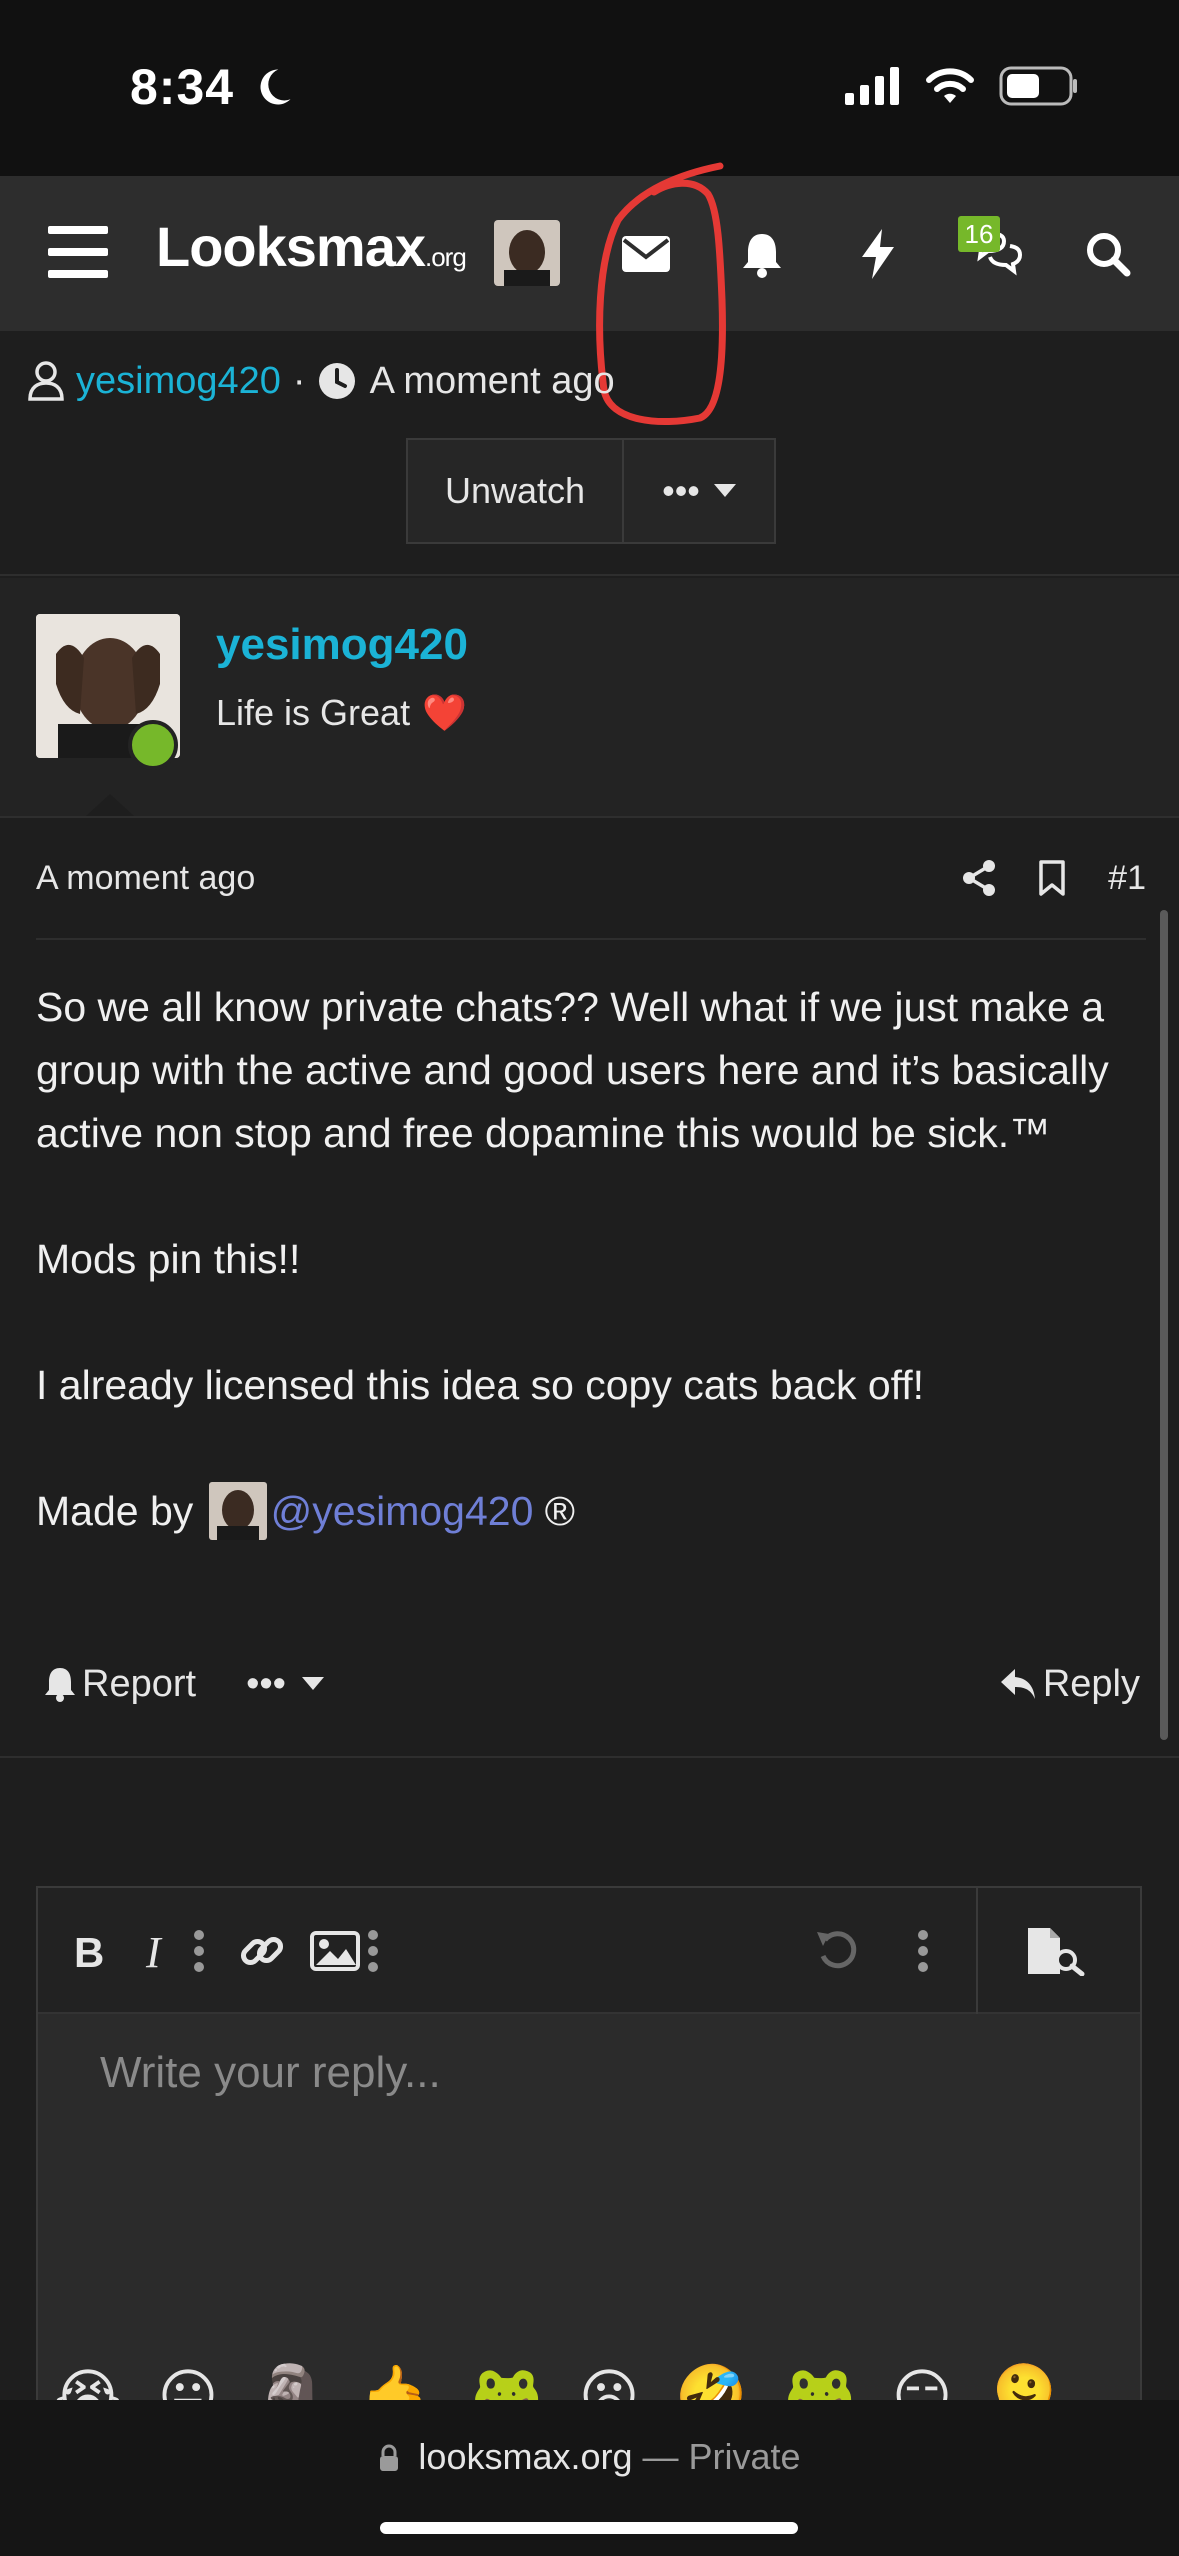  Describe the element at coordinates (516, 491) in the screenshot. I see `unwatch-button: Unwatch` at that location.